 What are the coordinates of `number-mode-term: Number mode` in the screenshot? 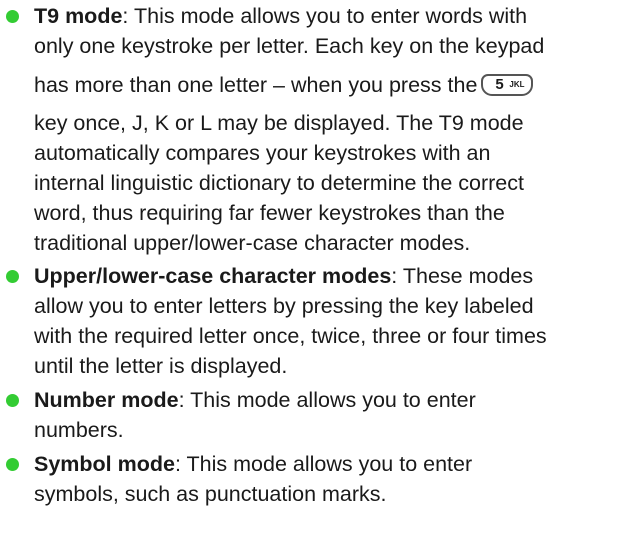 It's located at (106, 400).